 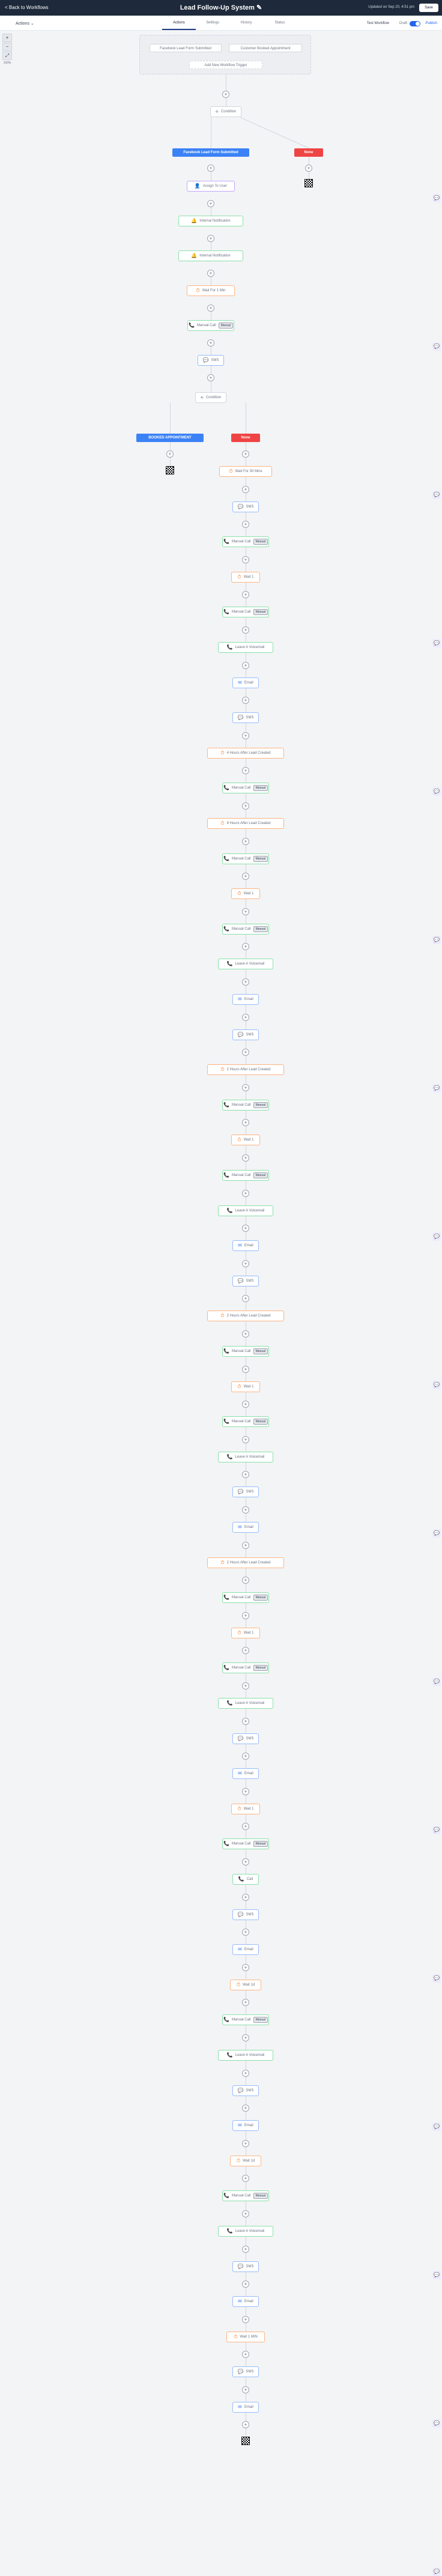 What do you see at coordinates (179, 23) in the screenshot?
I see `tab-actions: Actions` at bounding box center [179, 23].